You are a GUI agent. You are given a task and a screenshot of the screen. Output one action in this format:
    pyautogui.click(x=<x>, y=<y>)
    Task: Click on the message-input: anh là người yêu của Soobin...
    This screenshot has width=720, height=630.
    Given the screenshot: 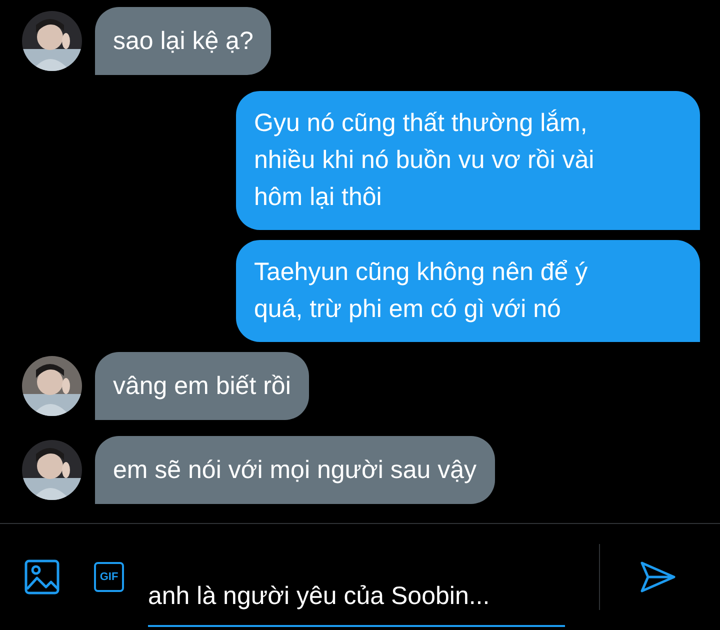 What is the action you would take?
    pyautogui.click(x=356, y=598)
    